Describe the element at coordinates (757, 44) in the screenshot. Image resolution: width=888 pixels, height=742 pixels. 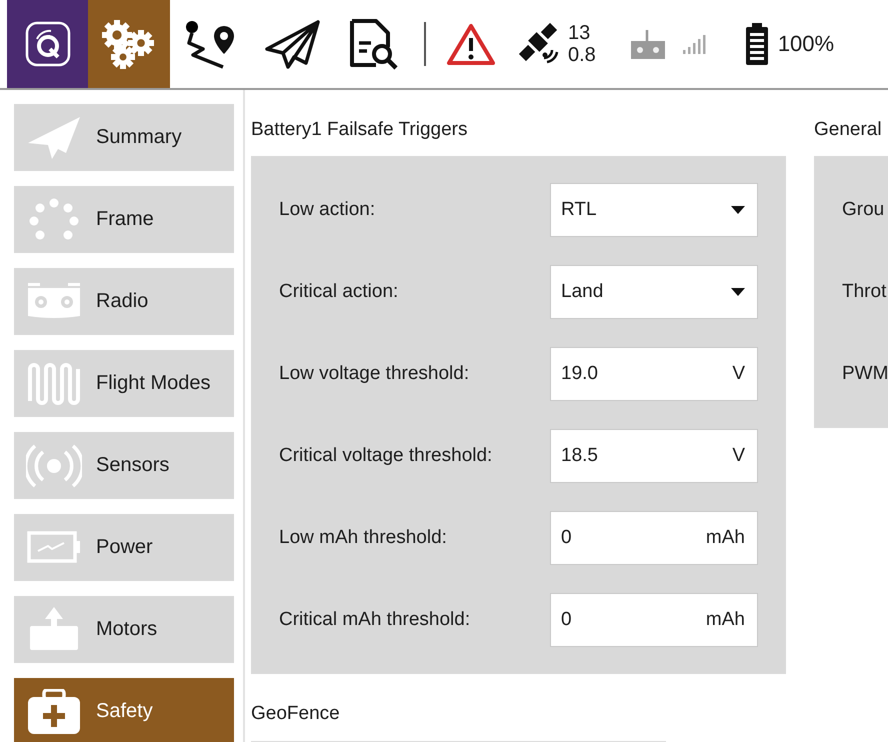
I see `battery-icon` at that location.